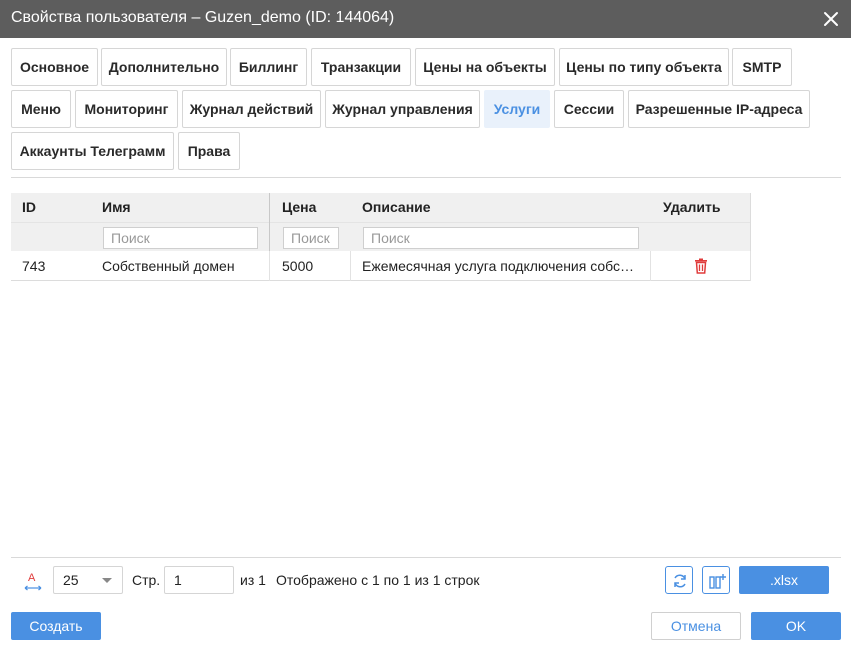  I want to click on columns-icon, so click(717, 581).